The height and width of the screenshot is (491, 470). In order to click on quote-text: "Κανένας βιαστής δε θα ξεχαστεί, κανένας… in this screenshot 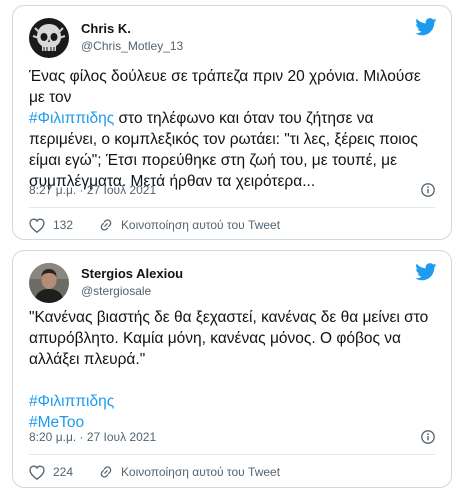, I will do `click(229, 338)`.